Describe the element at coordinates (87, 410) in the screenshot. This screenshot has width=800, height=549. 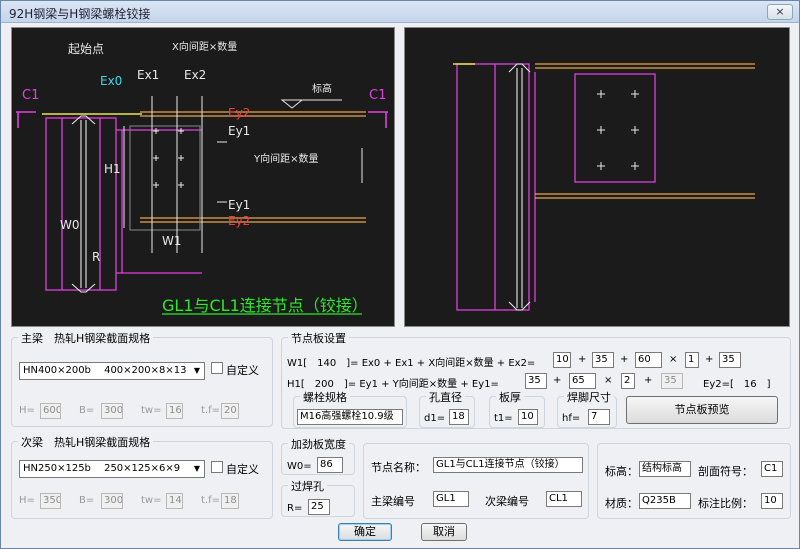
I see `main-beam-b-label: B=` at that location.